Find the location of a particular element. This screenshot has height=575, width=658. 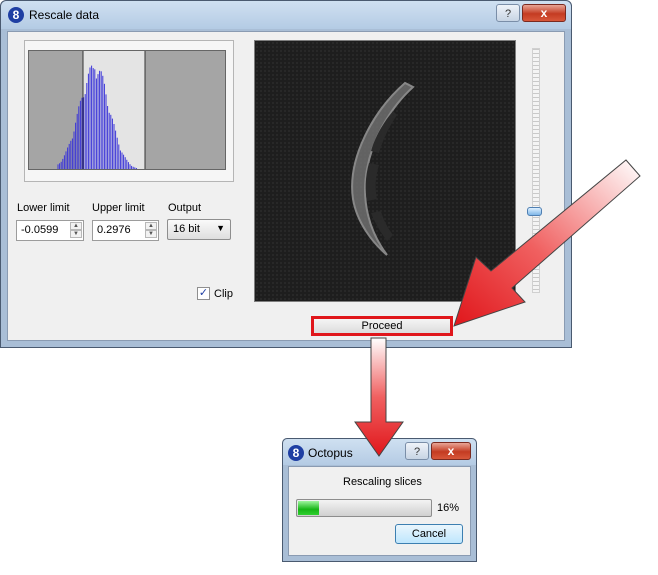

arrow-to-proceed-icon is located at coordinates (547, 243).